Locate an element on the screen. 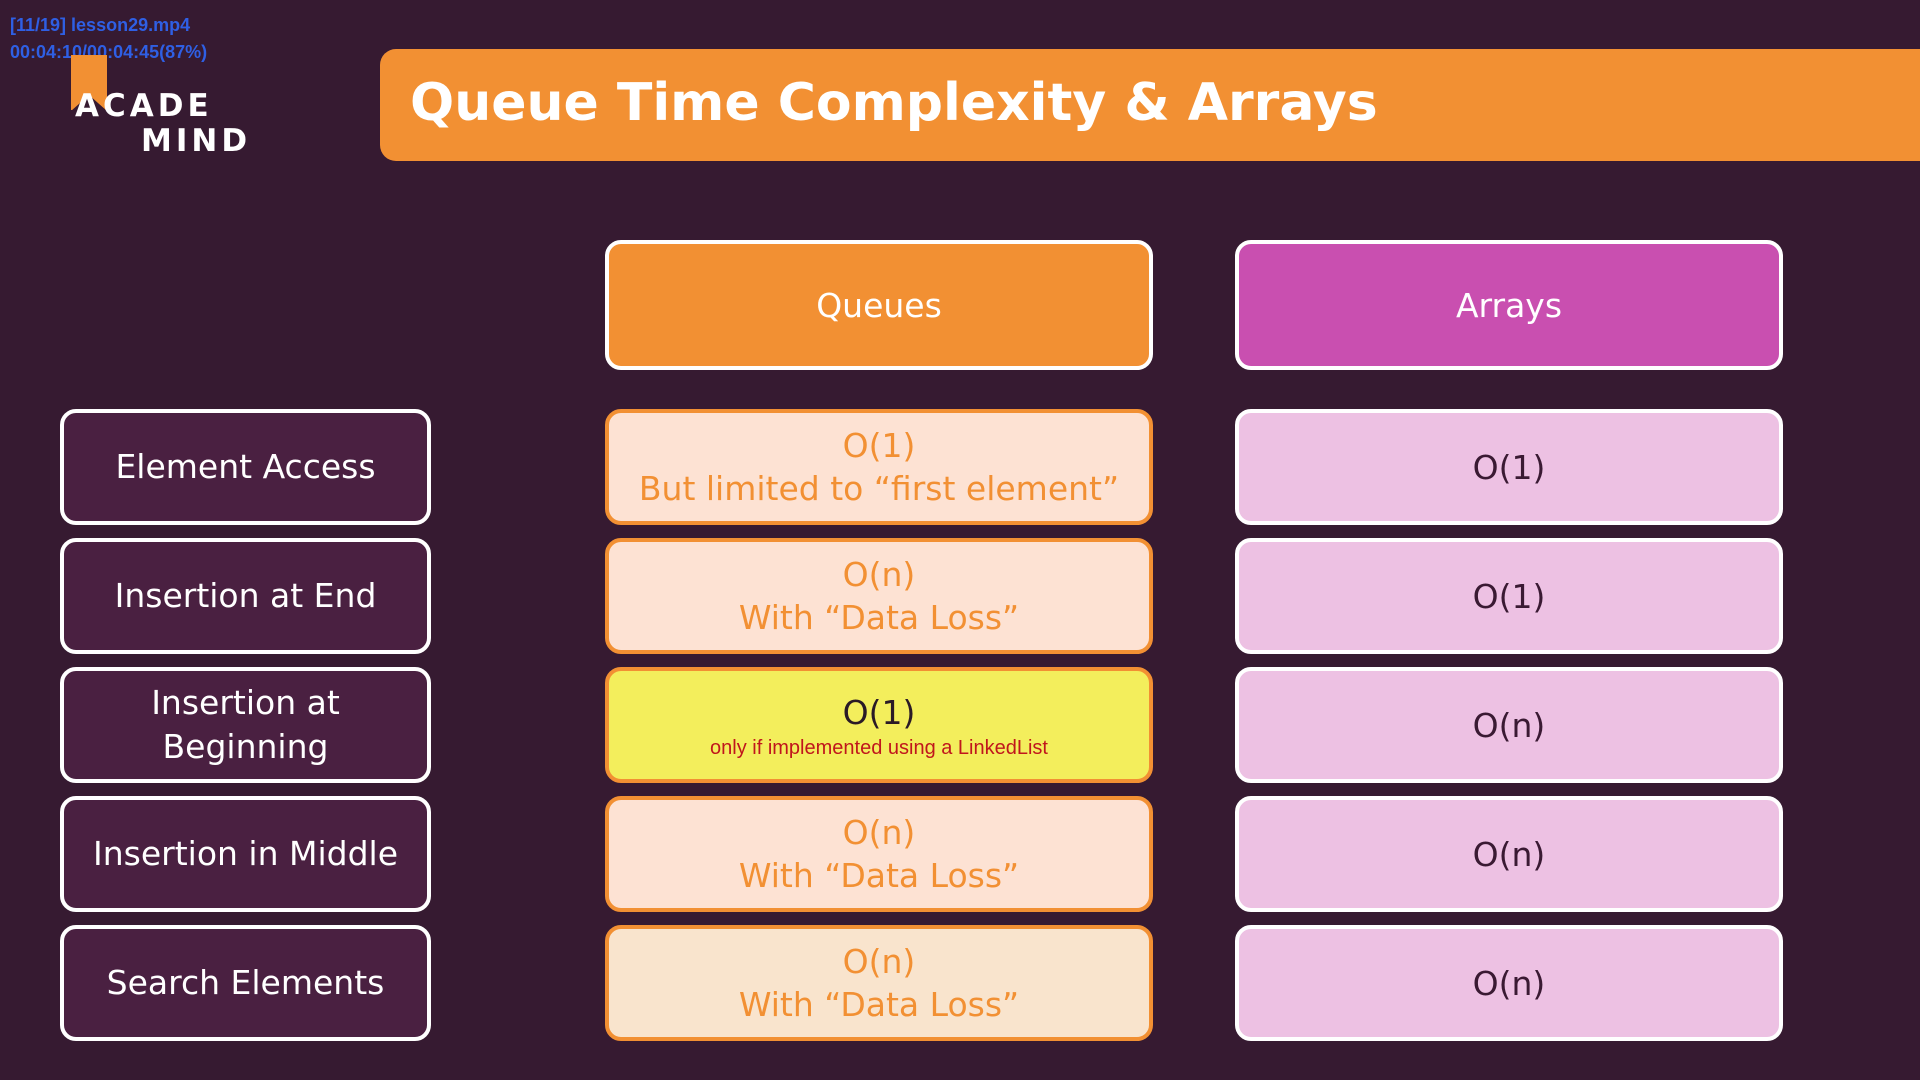  column-header-queues: Queues is located at coordinates (879, 305).